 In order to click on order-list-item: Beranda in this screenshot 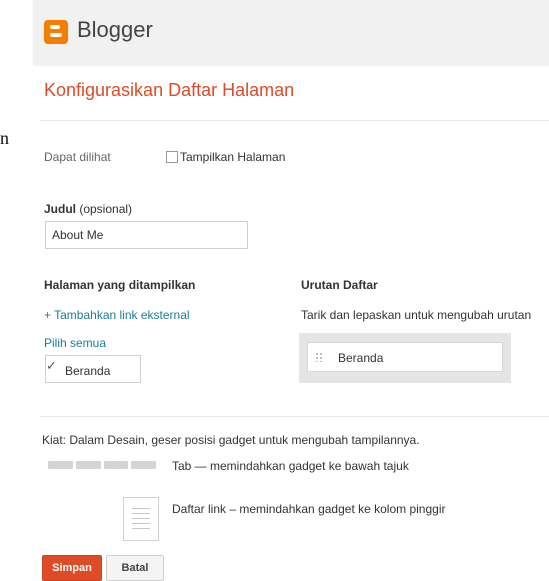, I will do `click(405, 357)`.